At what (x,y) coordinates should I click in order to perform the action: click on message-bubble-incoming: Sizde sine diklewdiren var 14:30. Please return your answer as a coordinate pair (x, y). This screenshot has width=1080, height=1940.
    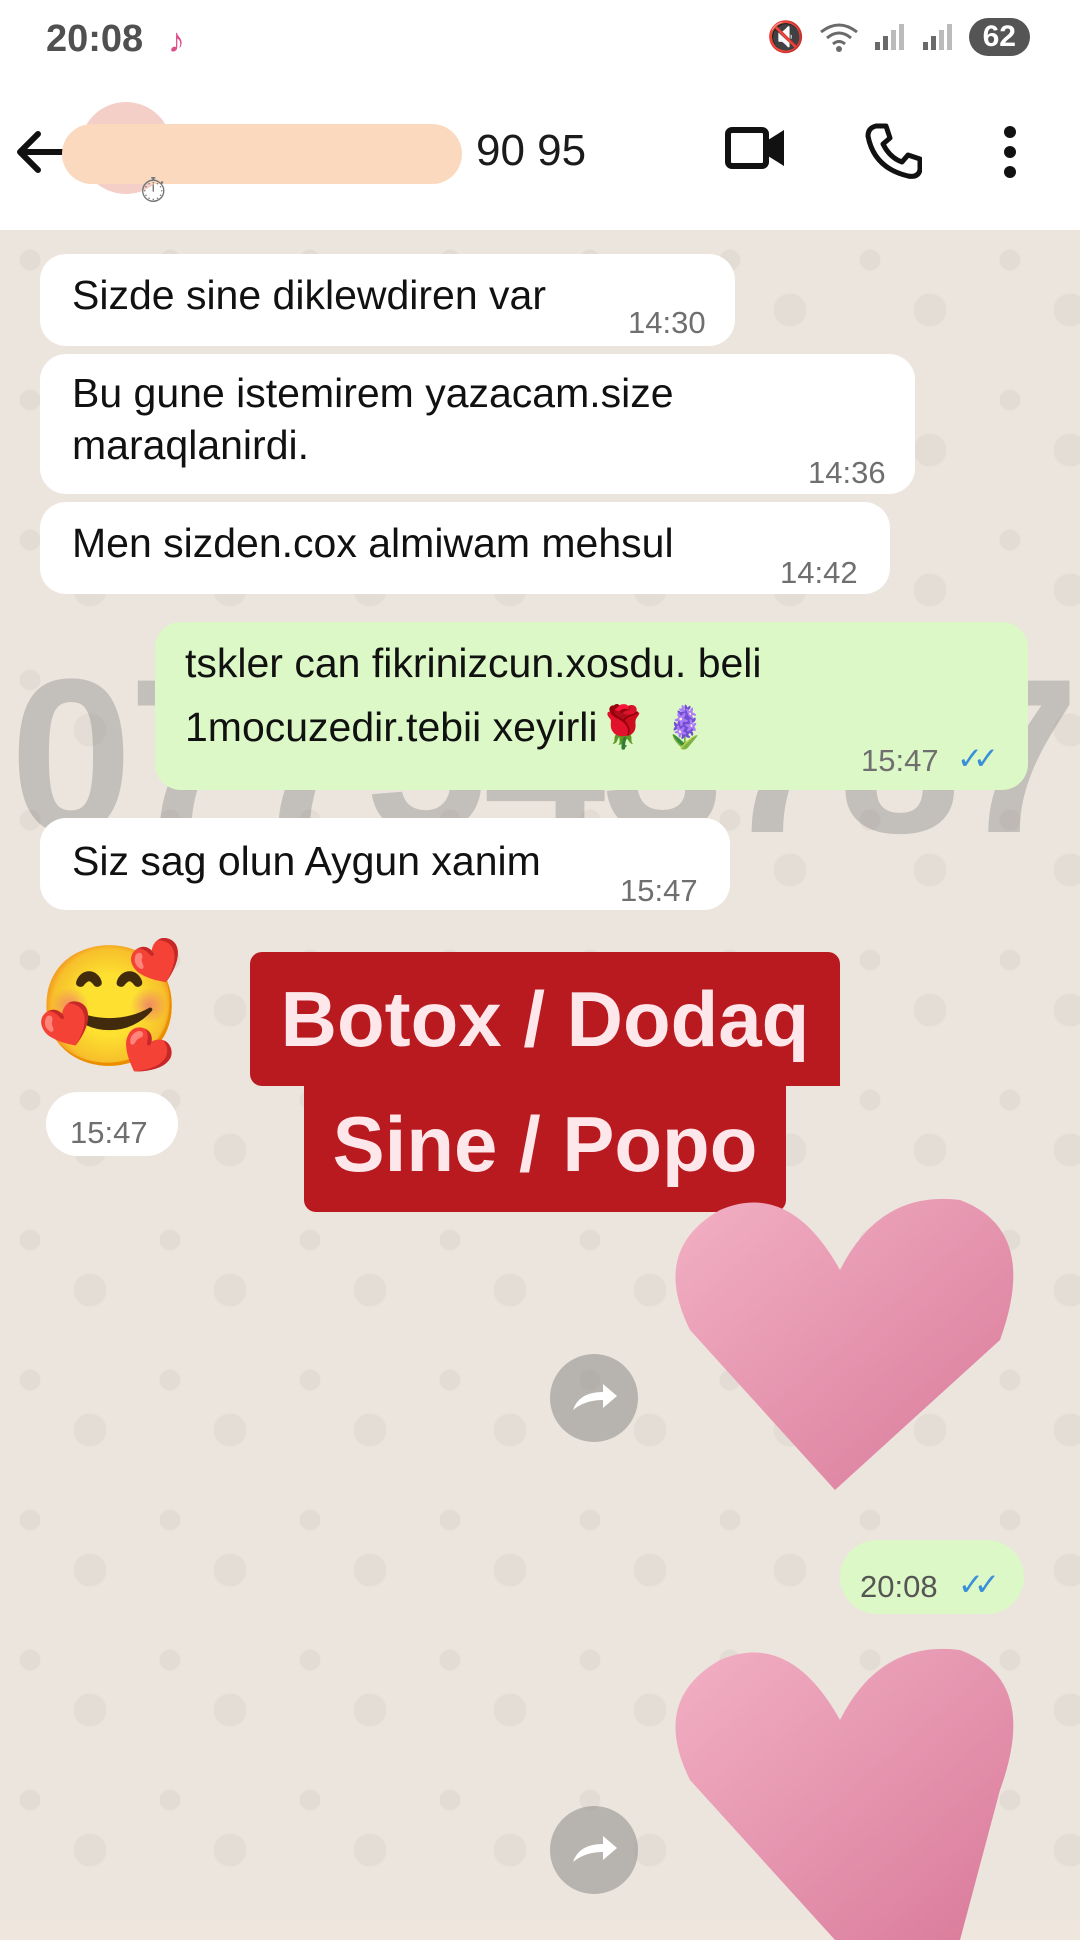
    Looking at the image, I should click on (387, 300).